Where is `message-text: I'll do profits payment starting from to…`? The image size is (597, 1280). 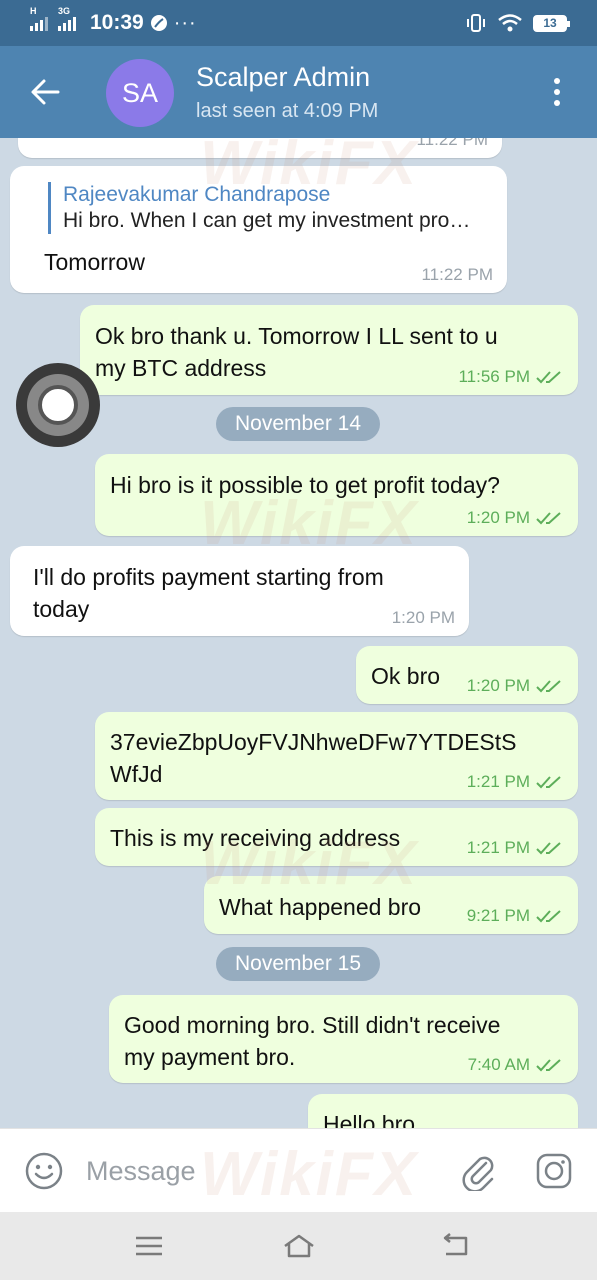 message-text: I'll do profits payment starting from to… is located at coordinates (208, 593).